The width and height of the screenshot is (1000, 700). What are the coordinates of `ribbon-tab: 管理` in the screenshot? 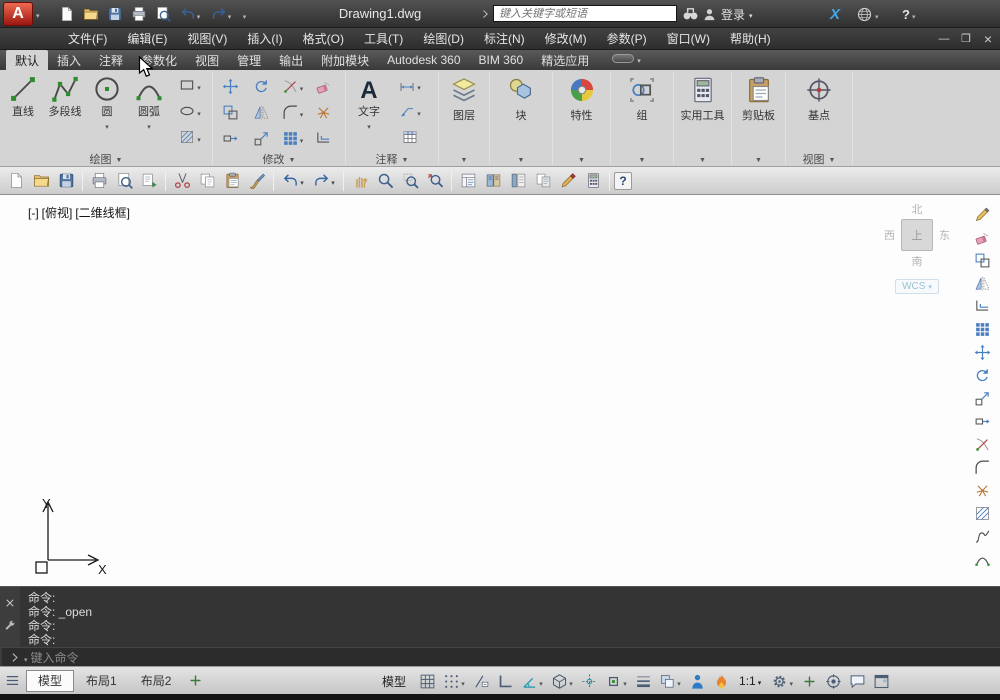 It's located at (249, 60).